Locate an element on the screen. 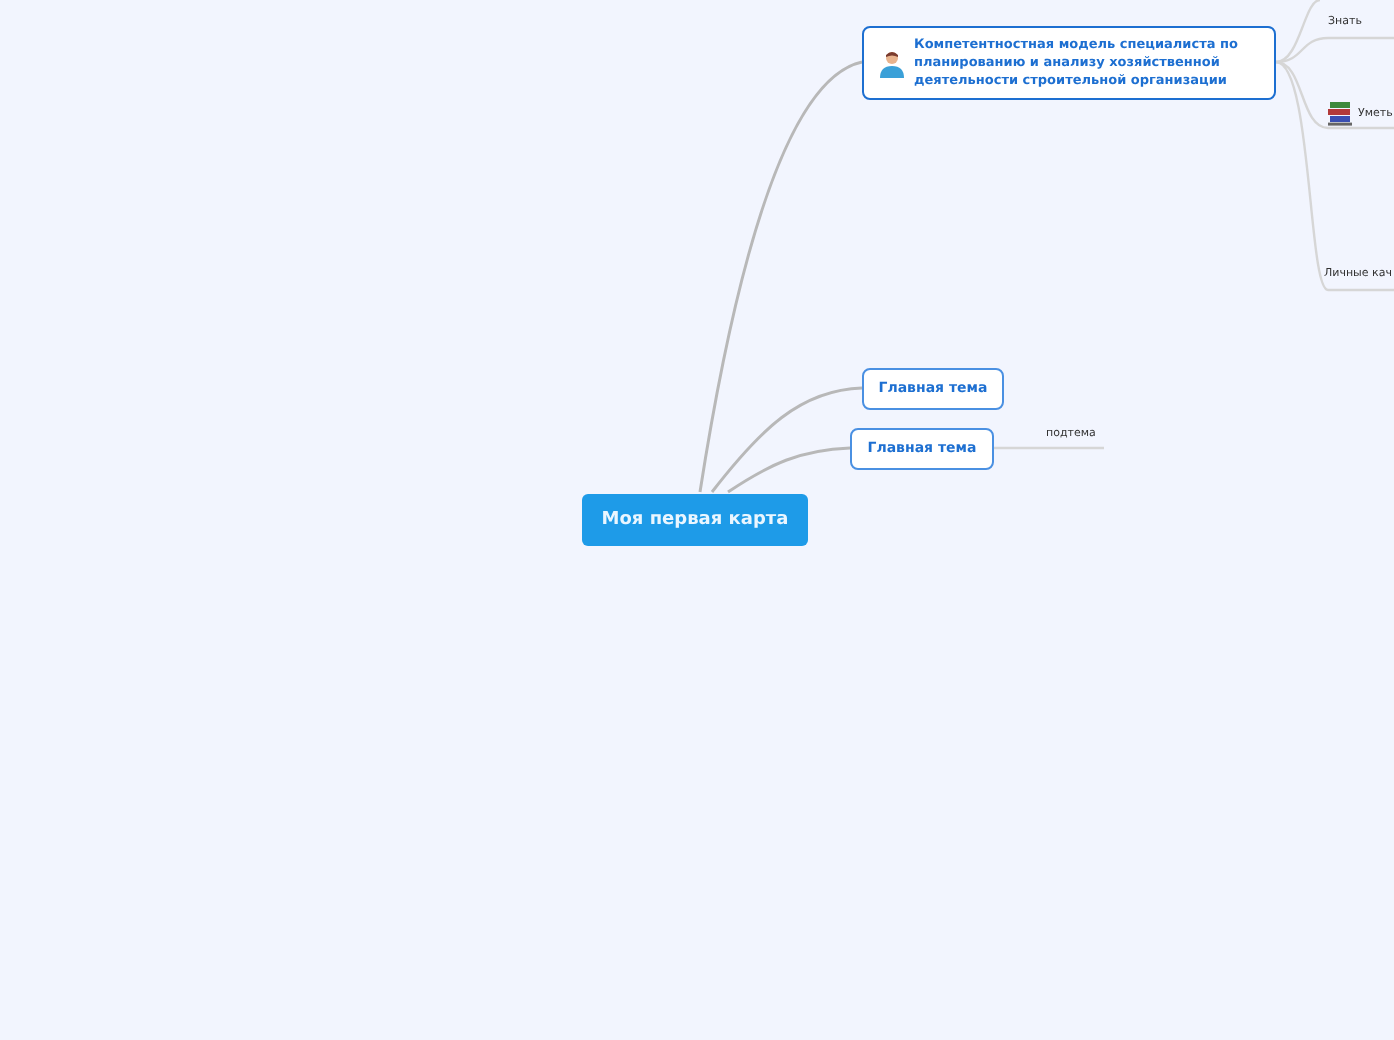  connector-line is located at coordinates (1049, 448).